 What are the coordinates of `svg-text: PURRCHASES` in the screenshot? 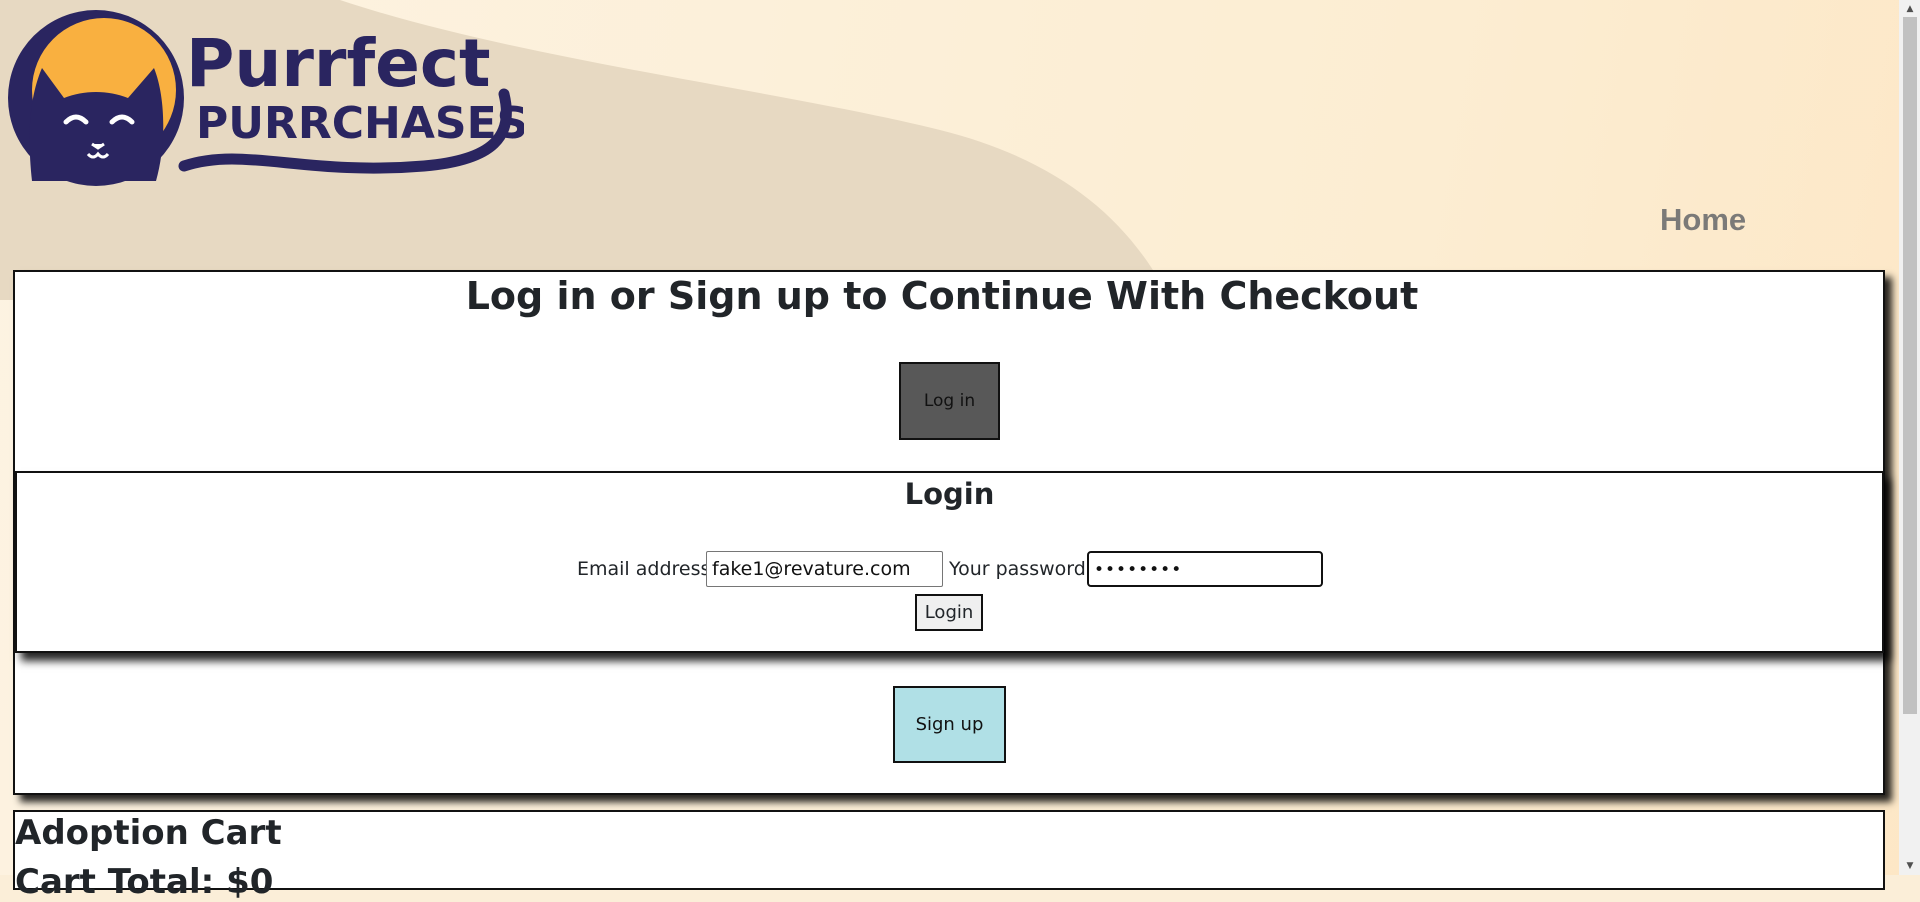 It's located at (360, 123).